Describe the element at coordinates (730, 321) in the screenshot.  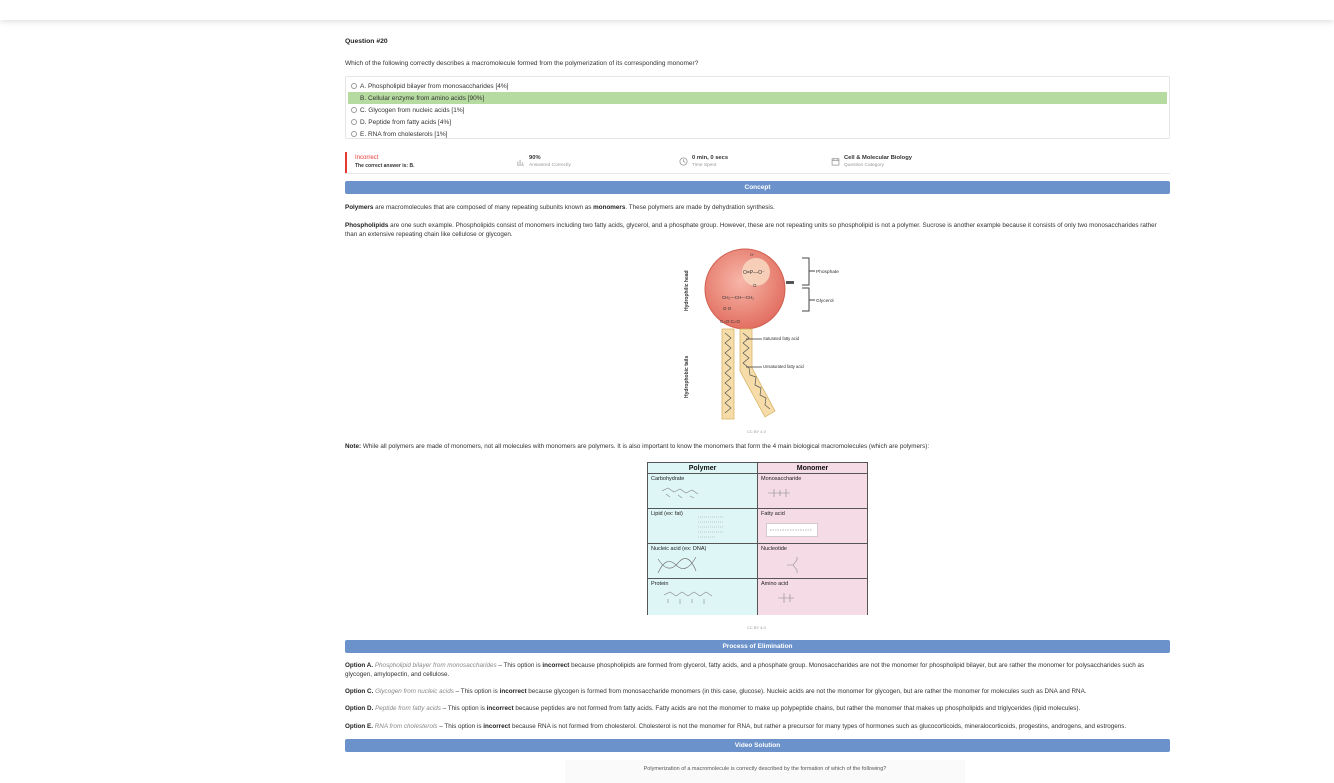
I see `svg-text: C=O C=O` at that location.